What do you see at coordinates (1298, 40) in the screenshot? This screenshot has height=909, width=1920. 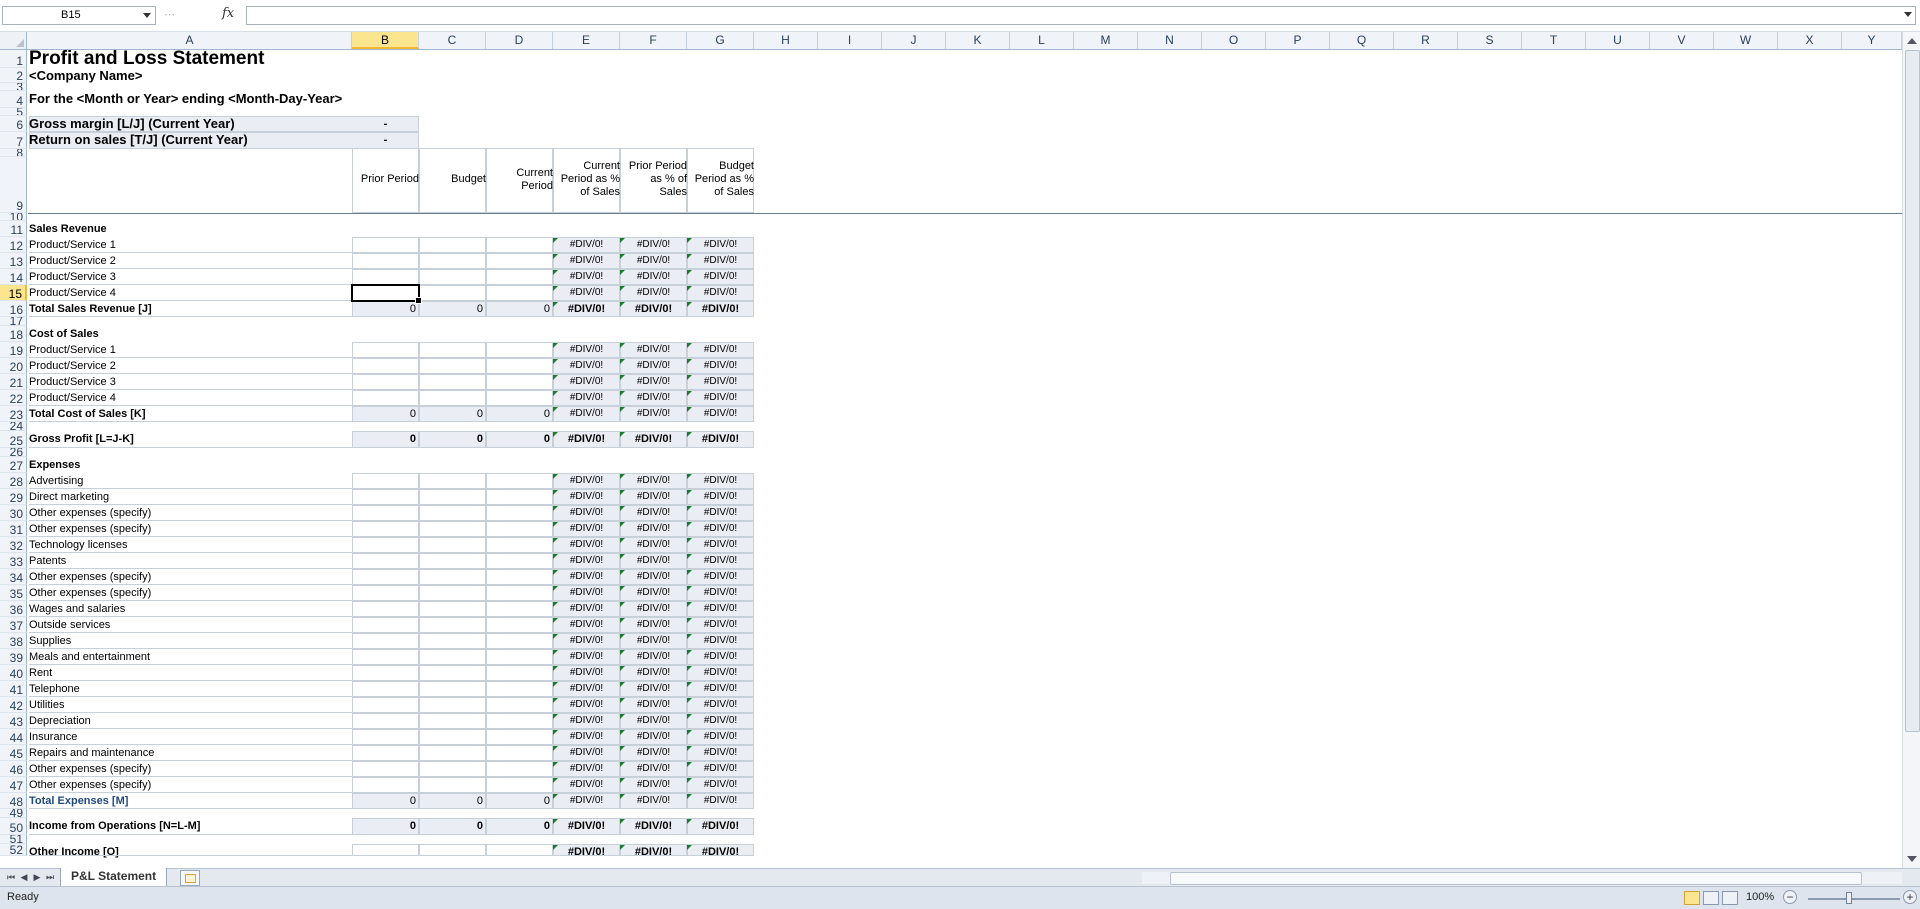 I see `column-header-p: P` at bounding box center [1298, 40].